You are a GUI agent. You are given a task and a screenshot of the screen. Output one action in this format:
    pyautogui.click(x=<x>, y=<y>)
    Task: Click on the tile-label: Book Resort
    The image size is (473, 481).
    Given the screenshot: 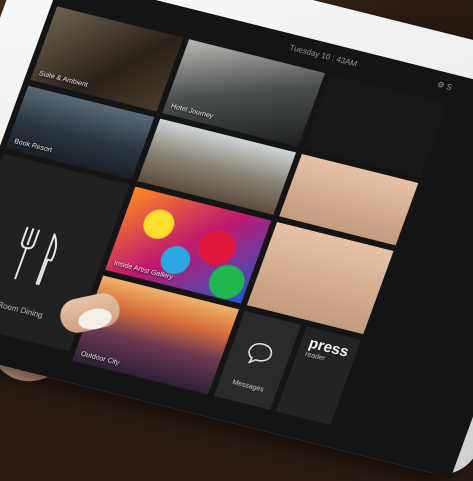 What is the action you would take?
    pyautogui.click(x=33, y=146)
    